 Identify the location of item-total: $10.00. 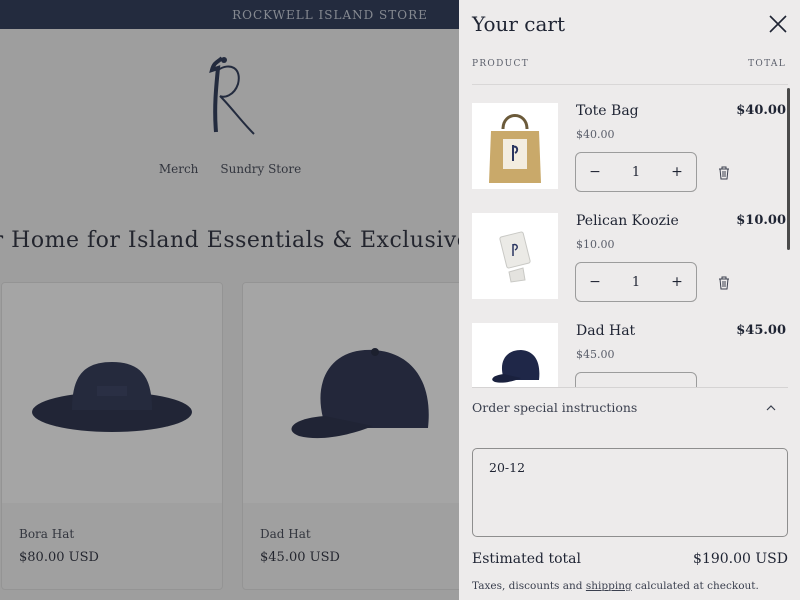
(761, 220).